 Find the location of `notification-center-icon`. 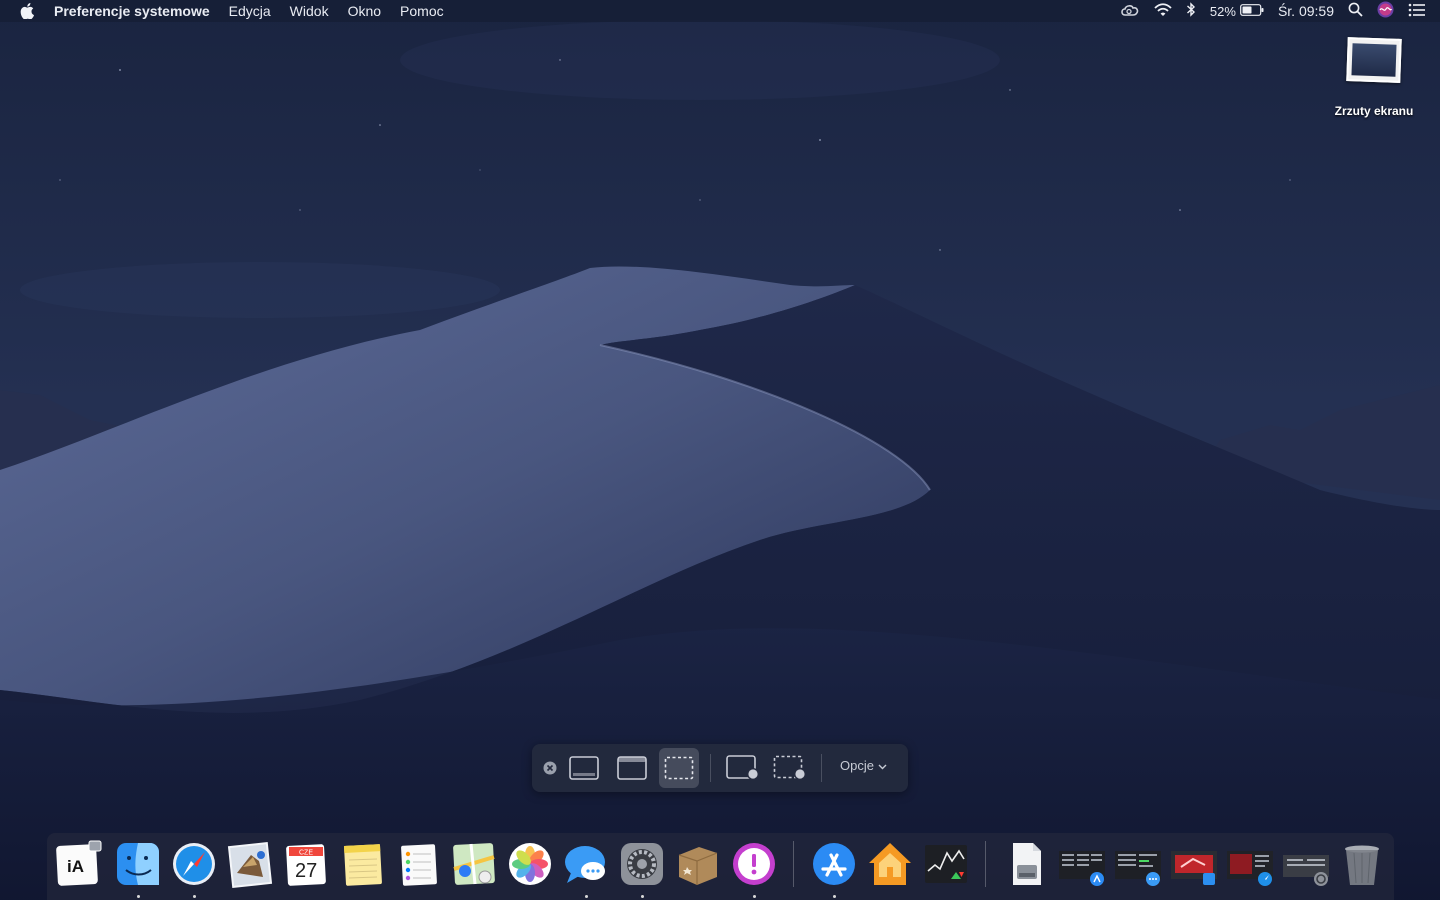

notification-center-icon is located at coordinates (1417, 11).